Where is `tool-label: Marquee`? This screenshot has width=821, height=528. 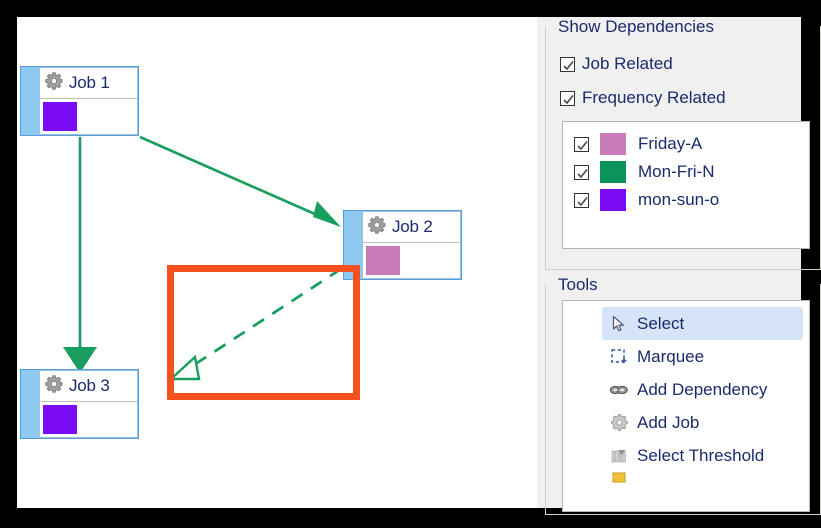
tool-label: Marquee is located at coordinates (671, 356).